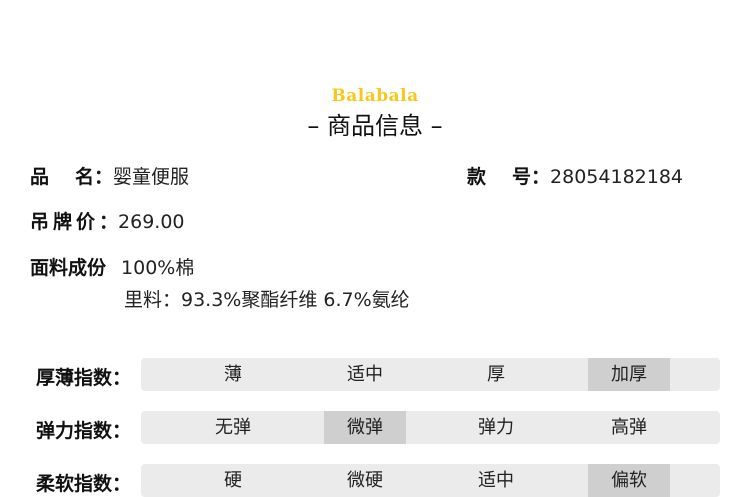 Image resolution: width=750 pixels, height=497 pixels. What do you see at coordinates (112, 266) in the screenshot?
I see `fabric-row: 面料成份 100%棉` at bounding box center [112, 266].